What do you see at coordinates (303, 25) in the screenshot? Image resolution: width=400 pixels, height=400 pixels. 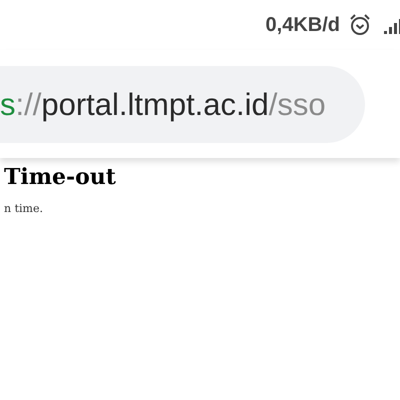 I see `network-speed: 0,4KB/d` at bounding box center [303, 25].